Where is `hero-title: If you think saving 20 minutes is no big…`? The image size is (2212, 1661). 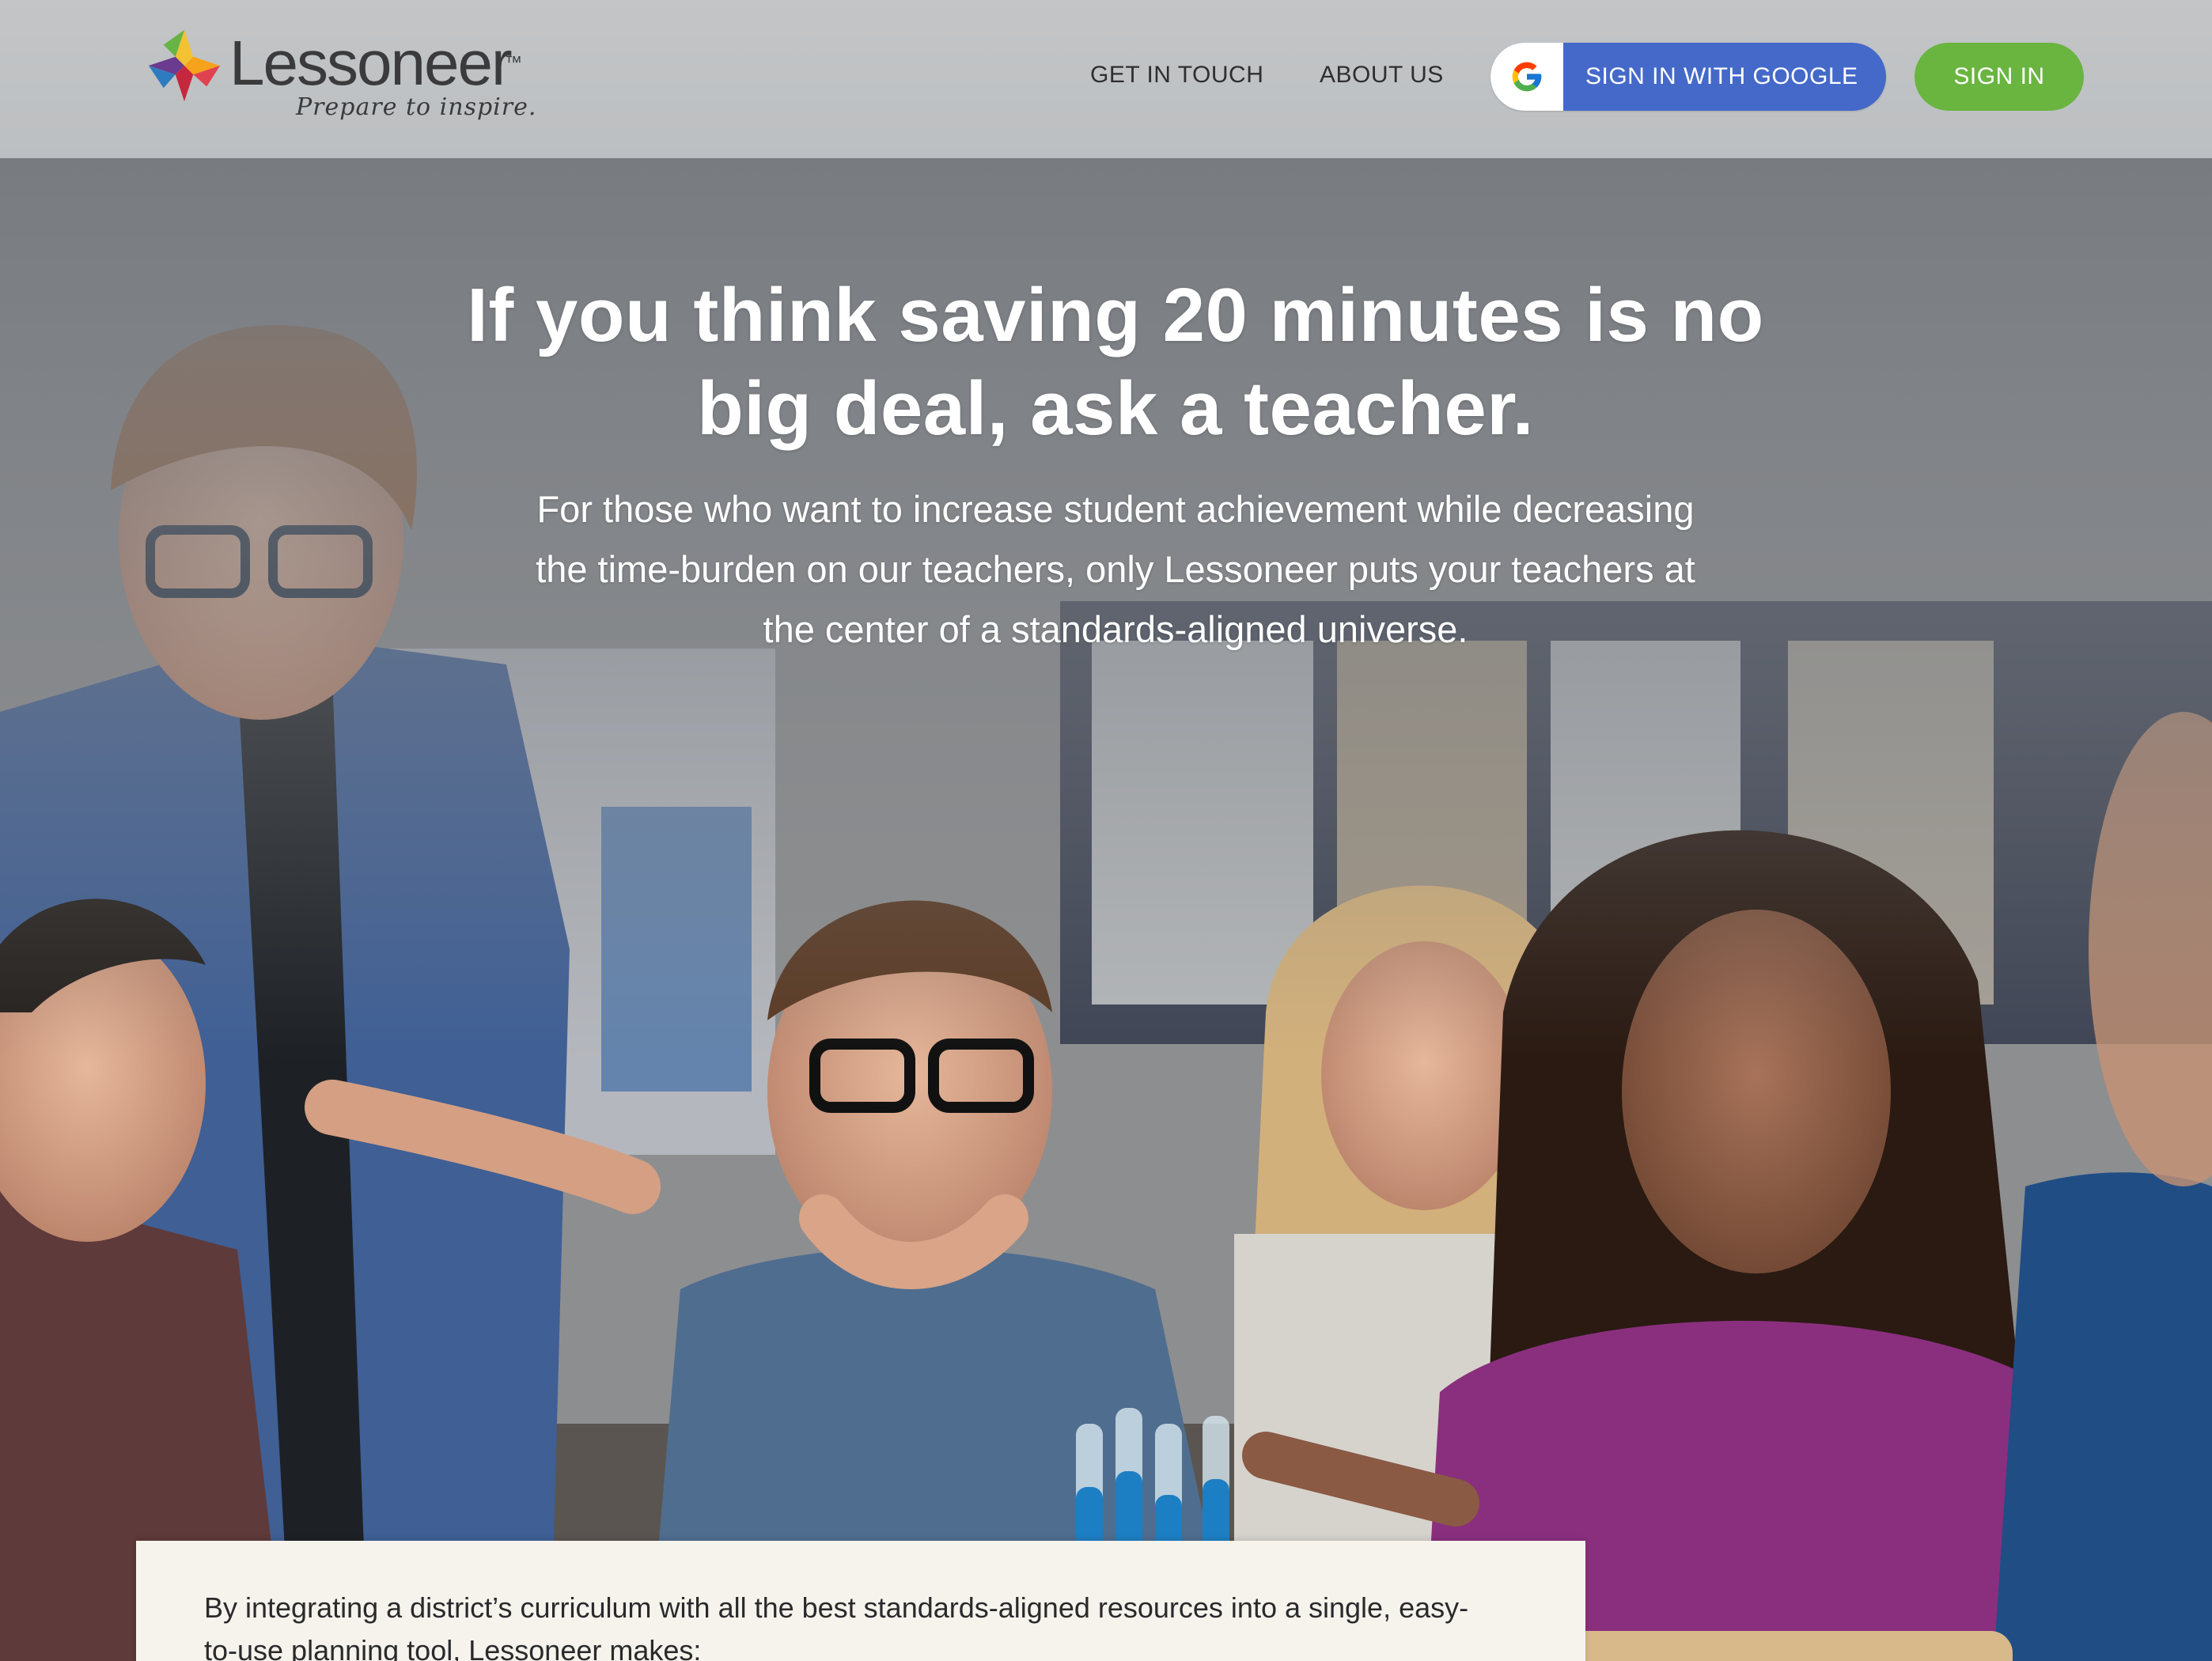 hero-title: If you think saving 20 minutes is no big… is located at coordinates (1115, 362).